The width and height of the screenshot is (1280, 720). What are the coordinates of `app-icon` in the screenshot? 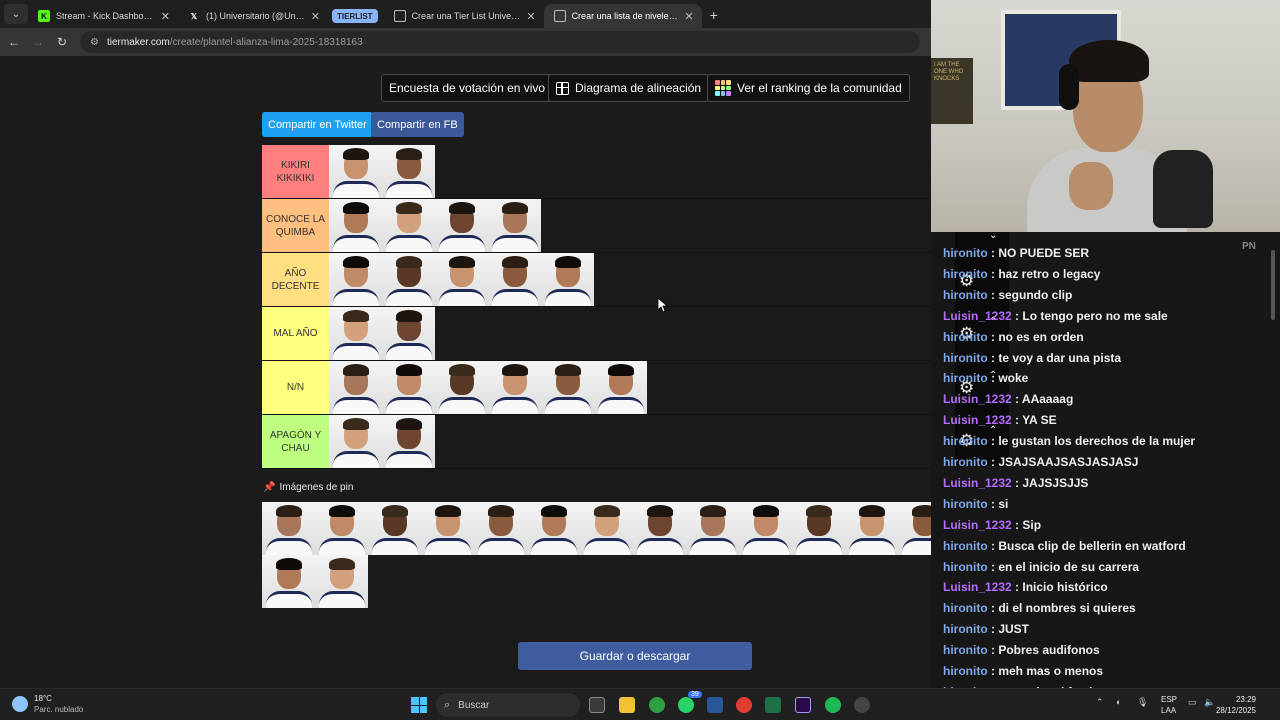 It's located at (744, 705).